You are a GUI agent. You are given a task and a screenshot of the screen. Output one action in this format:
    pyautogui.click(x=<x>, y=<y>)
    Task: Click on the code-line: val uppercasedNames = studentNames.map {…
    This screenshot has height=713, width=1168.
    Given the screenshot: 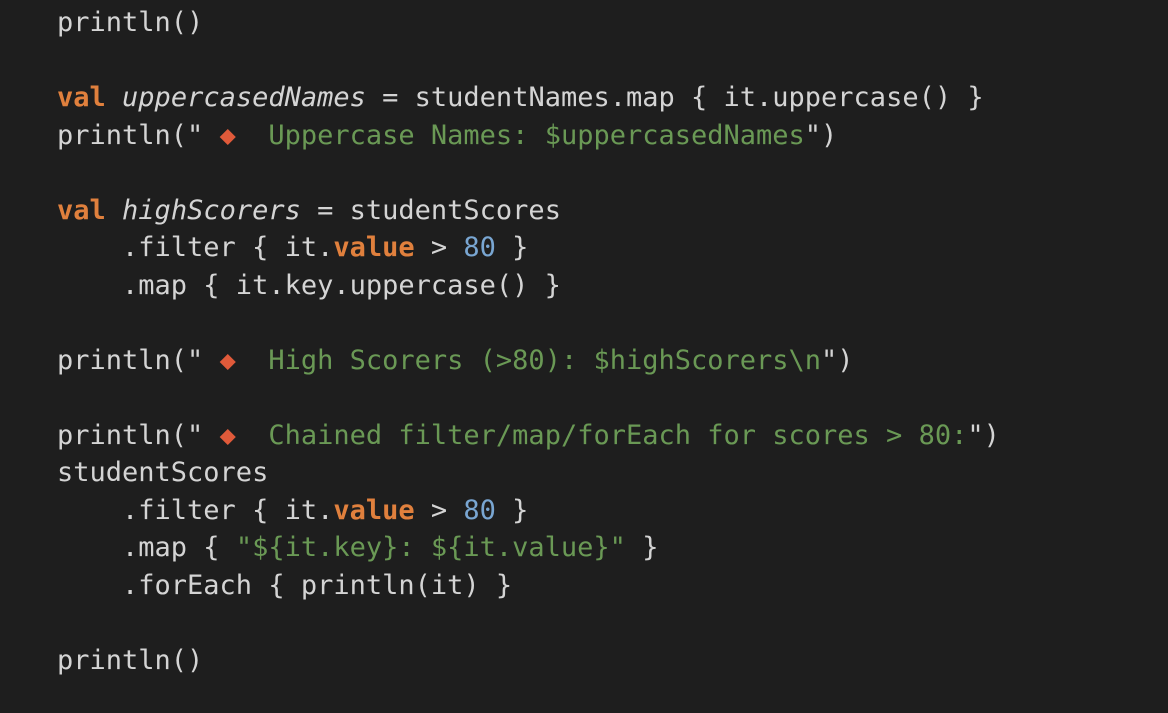 What is the action you would take?
    pyautogui.click(x=612, y=98)
    